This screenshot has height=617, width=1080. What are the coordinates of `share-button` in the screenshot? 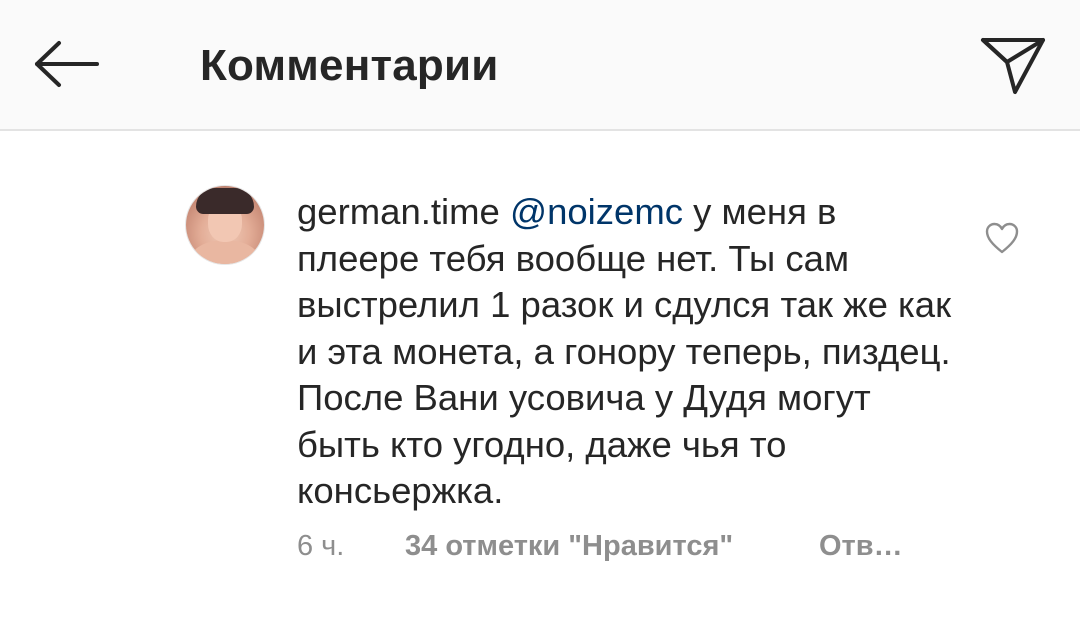 It's located at (1012, 65).